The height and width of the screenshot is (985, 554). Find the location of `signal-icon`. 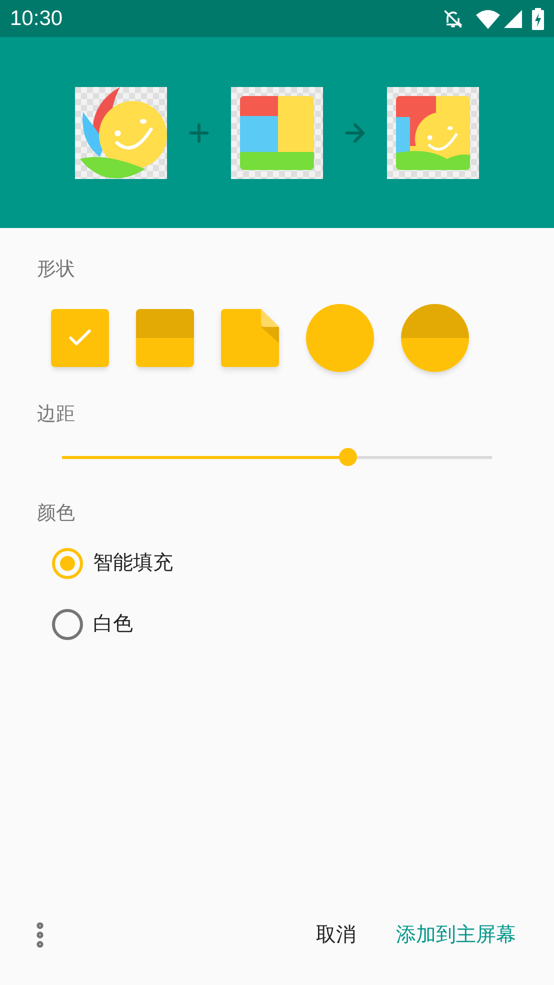

signal-icon is located at coordinates (513, 19).